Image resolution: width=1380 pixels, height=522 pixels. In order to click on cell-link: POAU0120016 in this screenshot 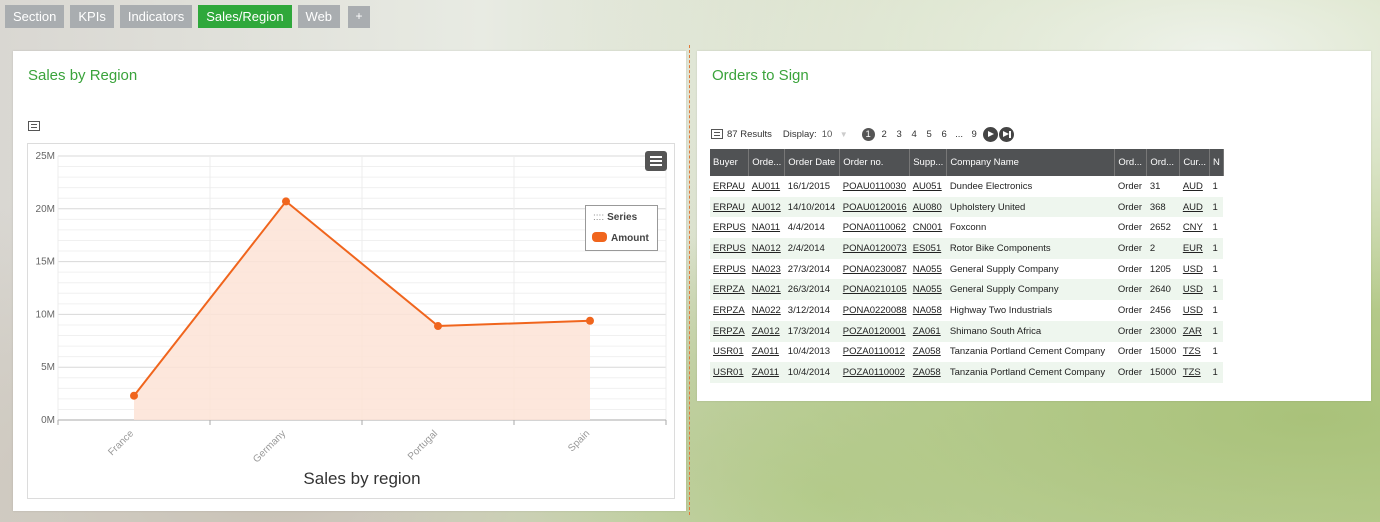, I will do `click(874, 207)`.